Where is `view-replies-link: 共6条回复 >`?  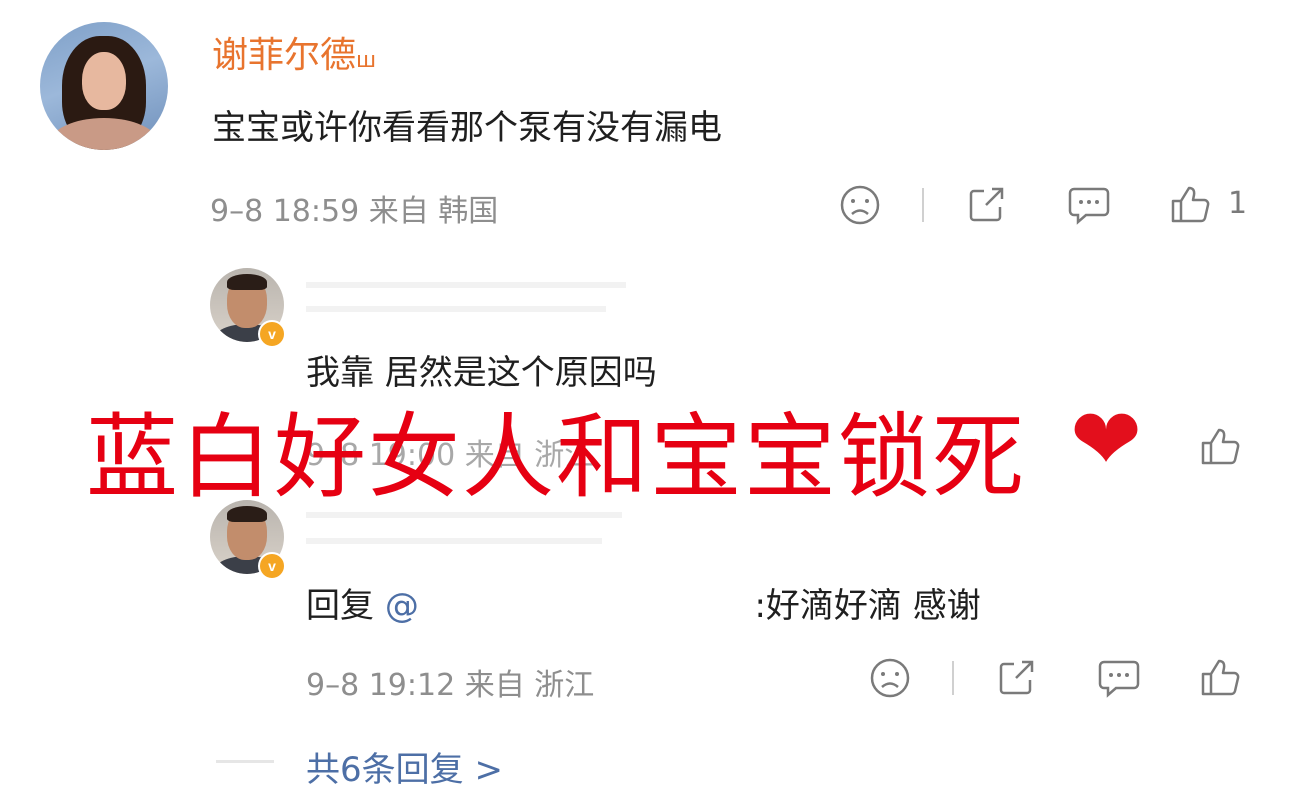
view-replies-link: 共6条回复 > is located at coordinates (404, 766).